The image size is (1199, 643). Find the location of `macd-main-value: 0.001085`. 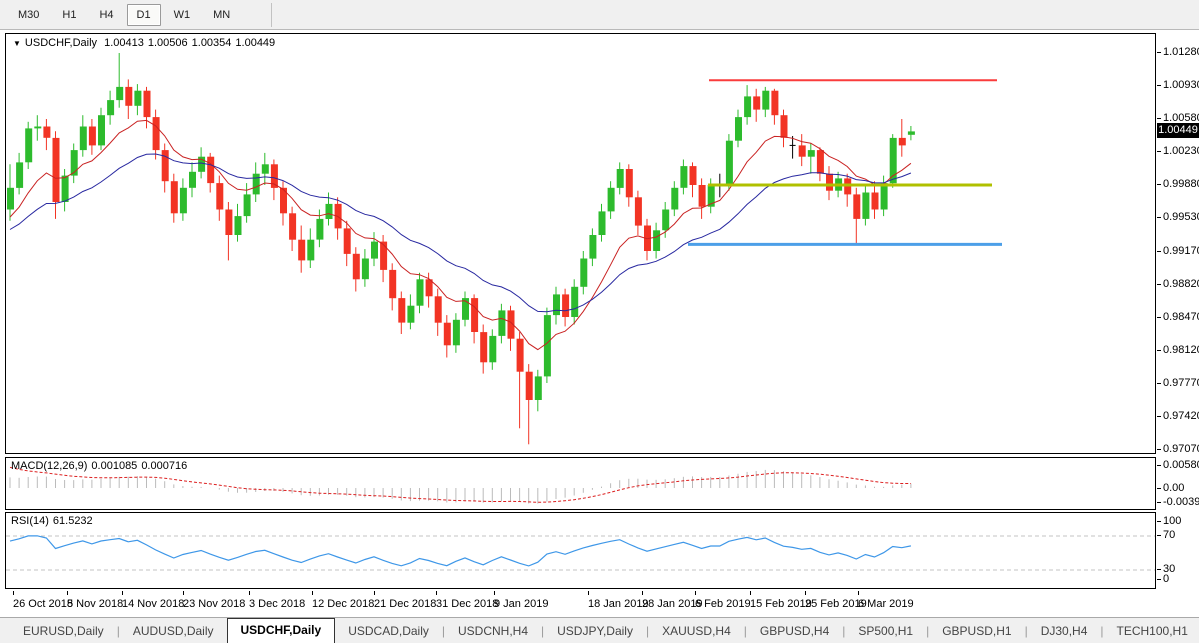

macd-main-value: 0.001085 is located at coordinates (114, 466).